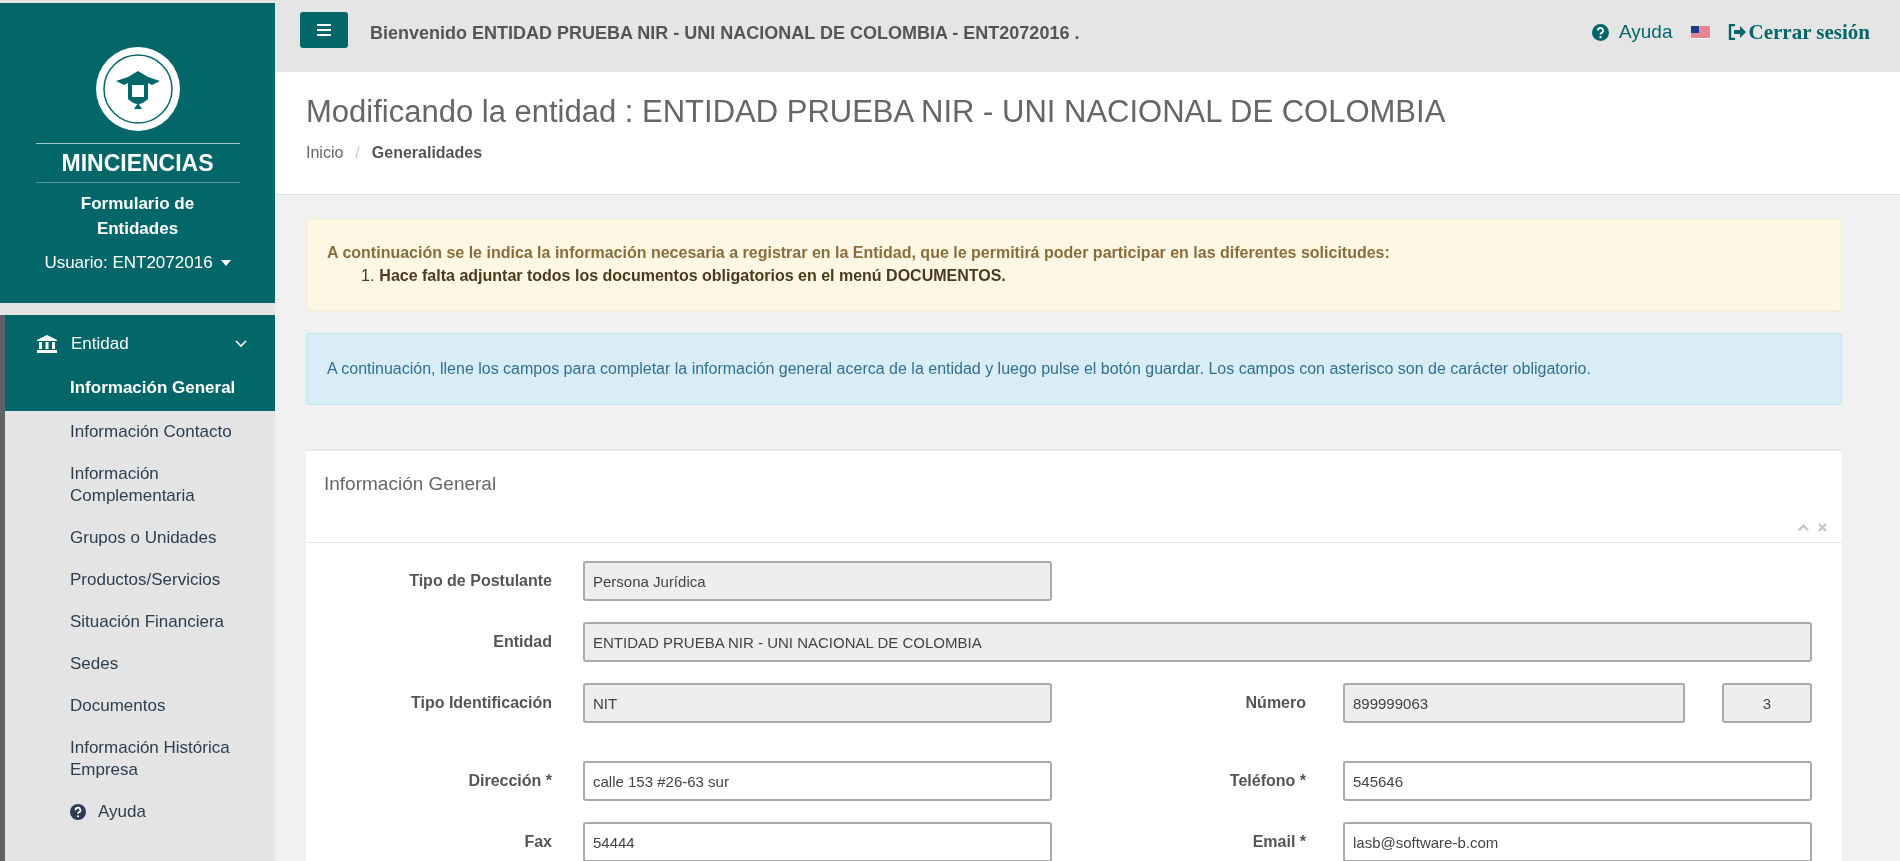 The image size is (1900, 861). I want to click on panel-title: Información General, so click(410, 483).